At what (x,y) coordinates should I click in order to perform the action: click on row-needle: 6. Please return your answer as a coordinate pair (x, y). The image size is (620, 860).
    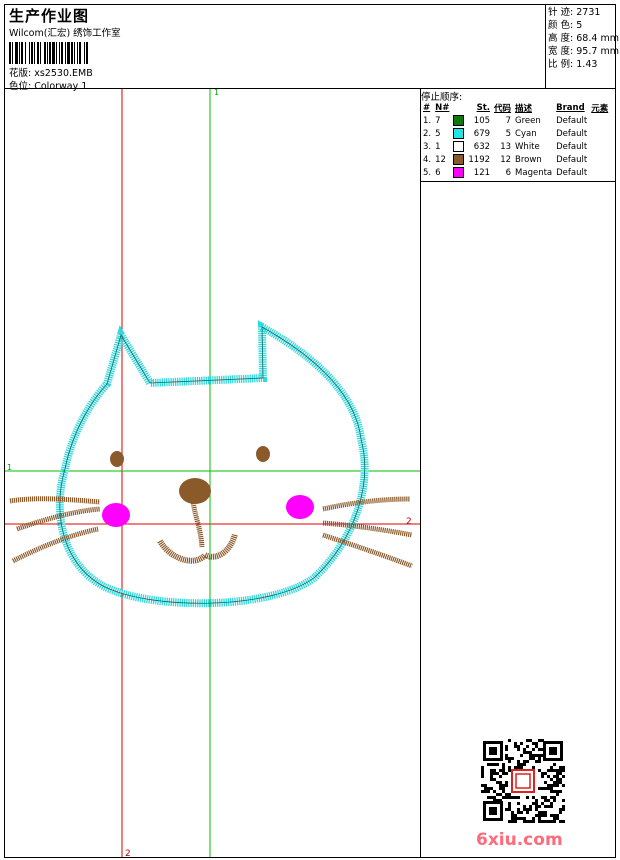
    Looking at the image, I should click on (438, 172).